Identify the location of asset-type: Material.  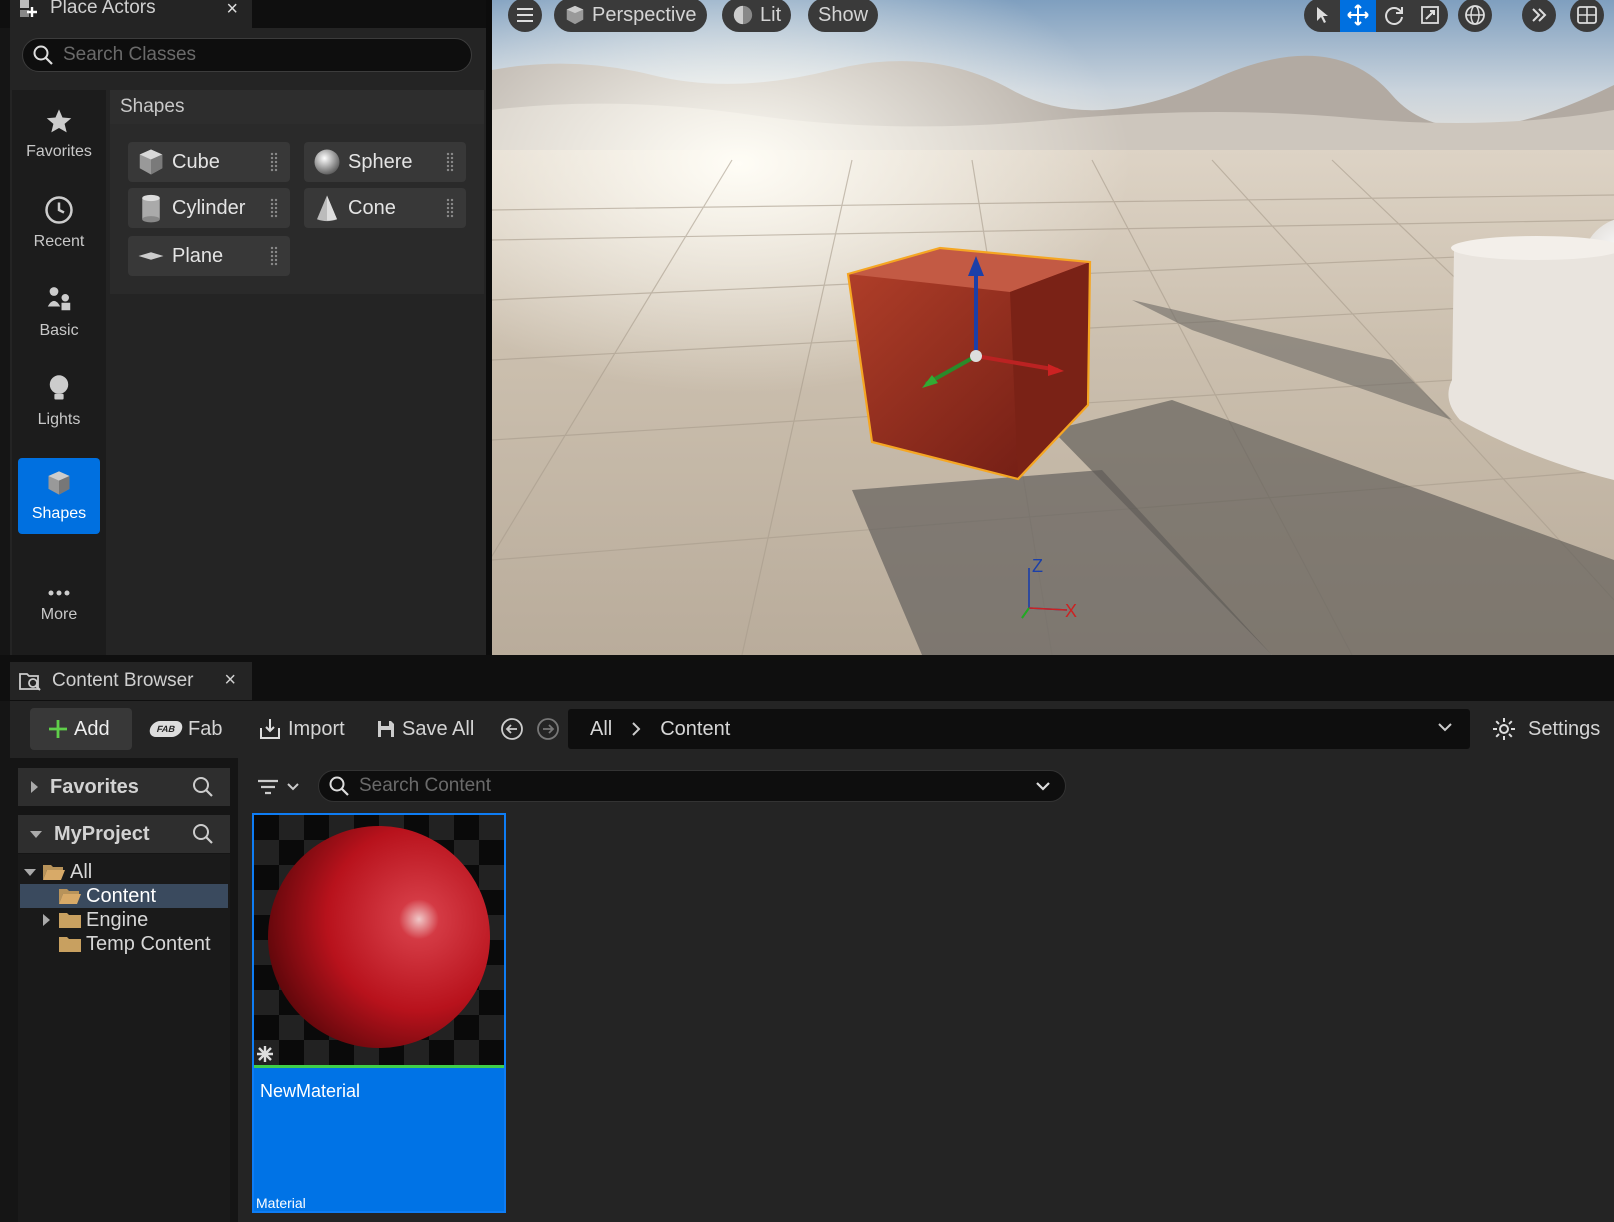
(281, 1203).